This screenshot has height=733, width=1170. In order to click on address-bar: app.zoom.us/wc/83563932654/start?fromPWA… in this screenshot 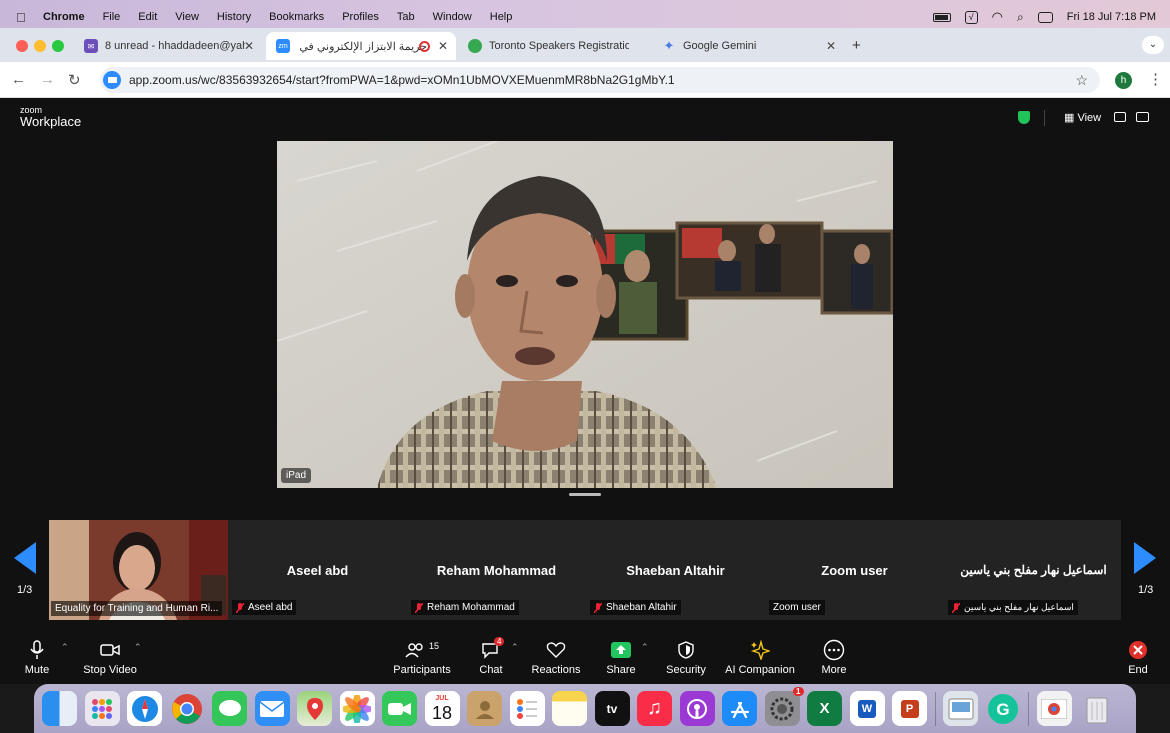, I will do `click(600, 80)`.